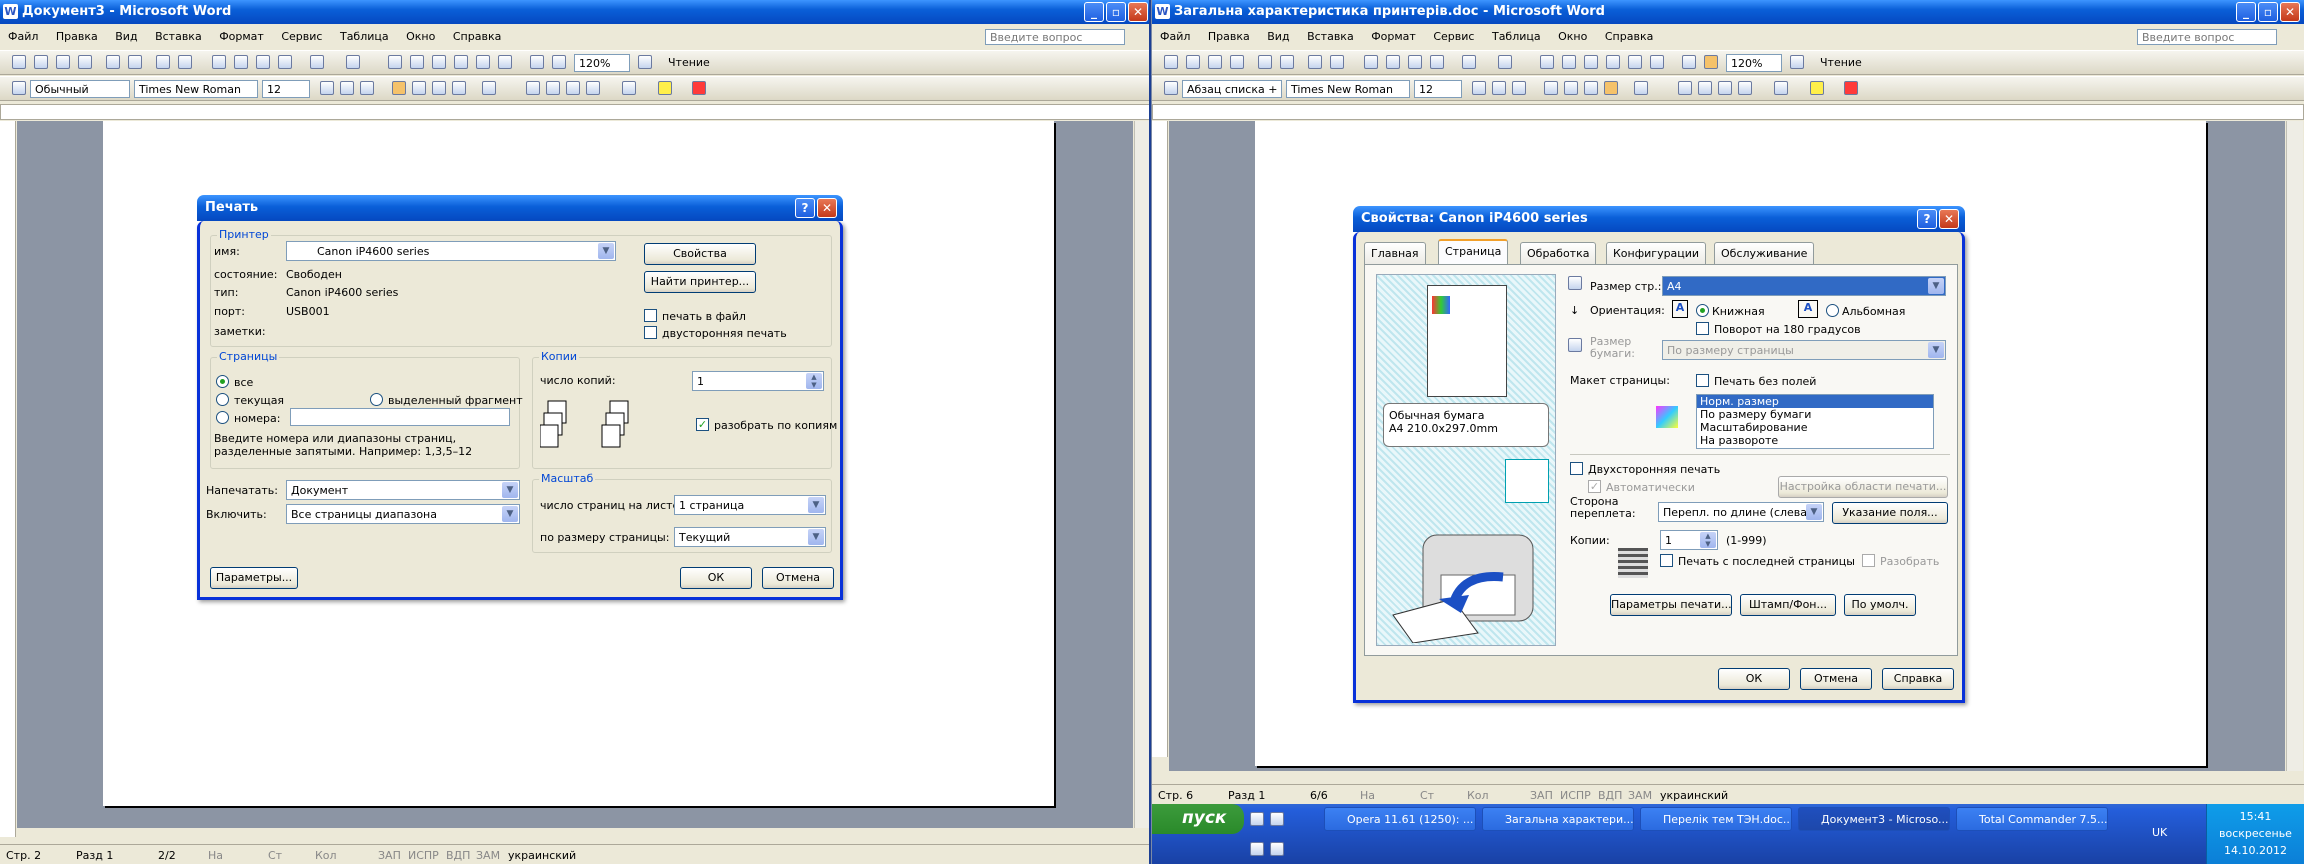 Image resolution: width=2304 pixels, height=864 pixels. I want to click on maximize-button: ▫, so click(2268, 12).